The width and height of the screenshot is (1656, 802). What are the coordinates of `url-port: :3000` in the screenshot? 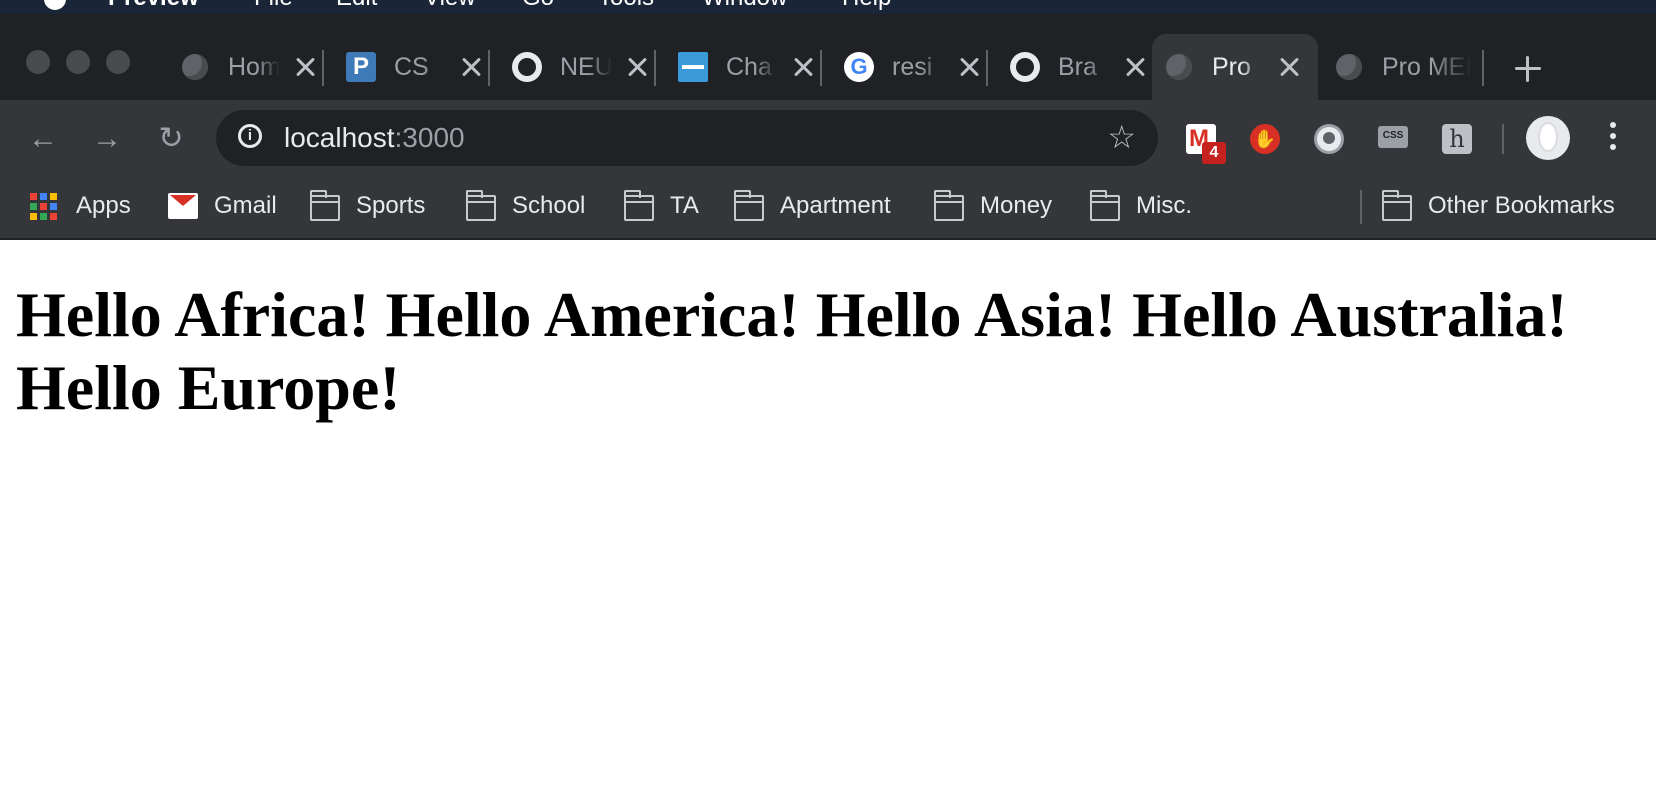 It's located at (429, 137).